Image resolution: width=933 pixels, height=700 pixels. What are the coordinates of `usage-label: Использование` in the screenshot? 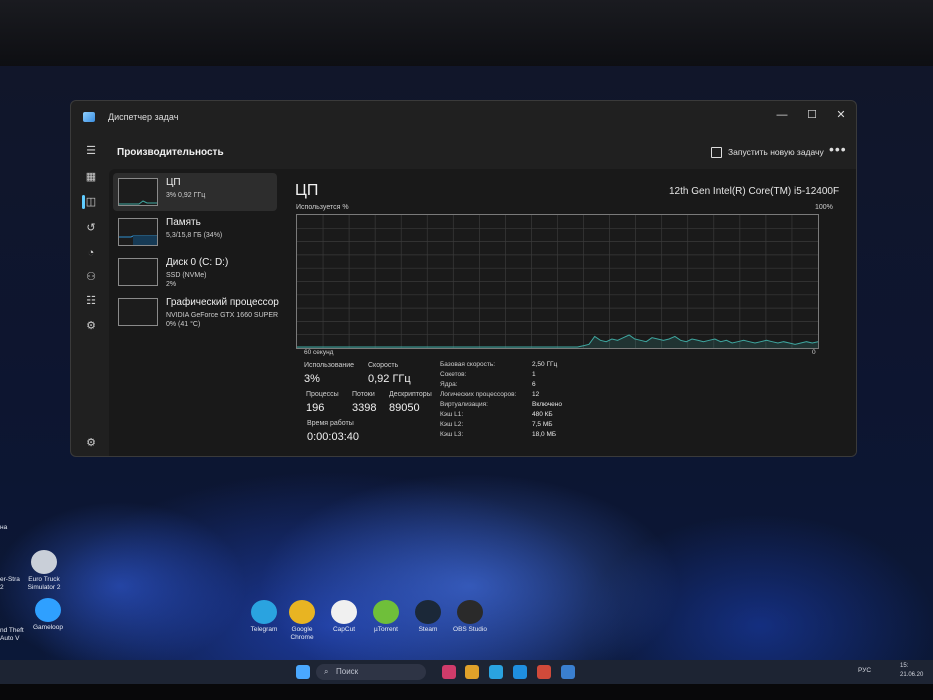 It's located at (329, 365).